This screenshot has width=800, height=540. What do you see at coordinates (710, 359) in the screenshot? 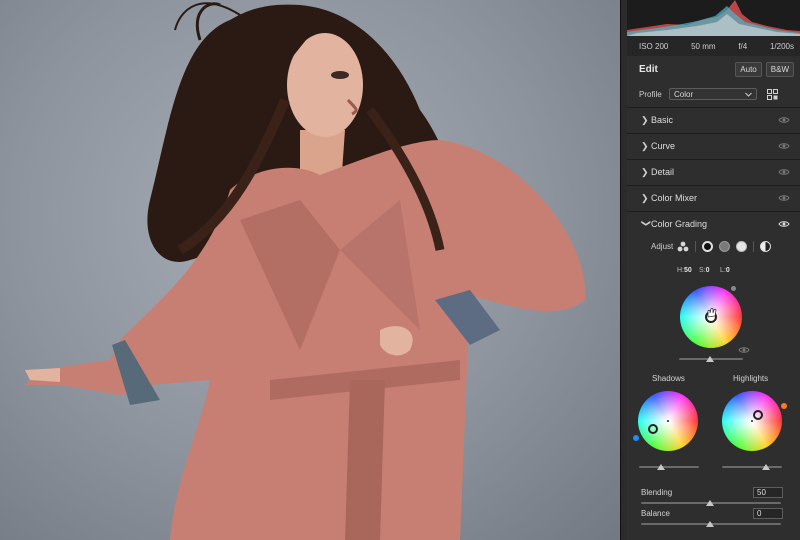
I see `midtones-luminance-thumb` at bounding box center [710, 359].